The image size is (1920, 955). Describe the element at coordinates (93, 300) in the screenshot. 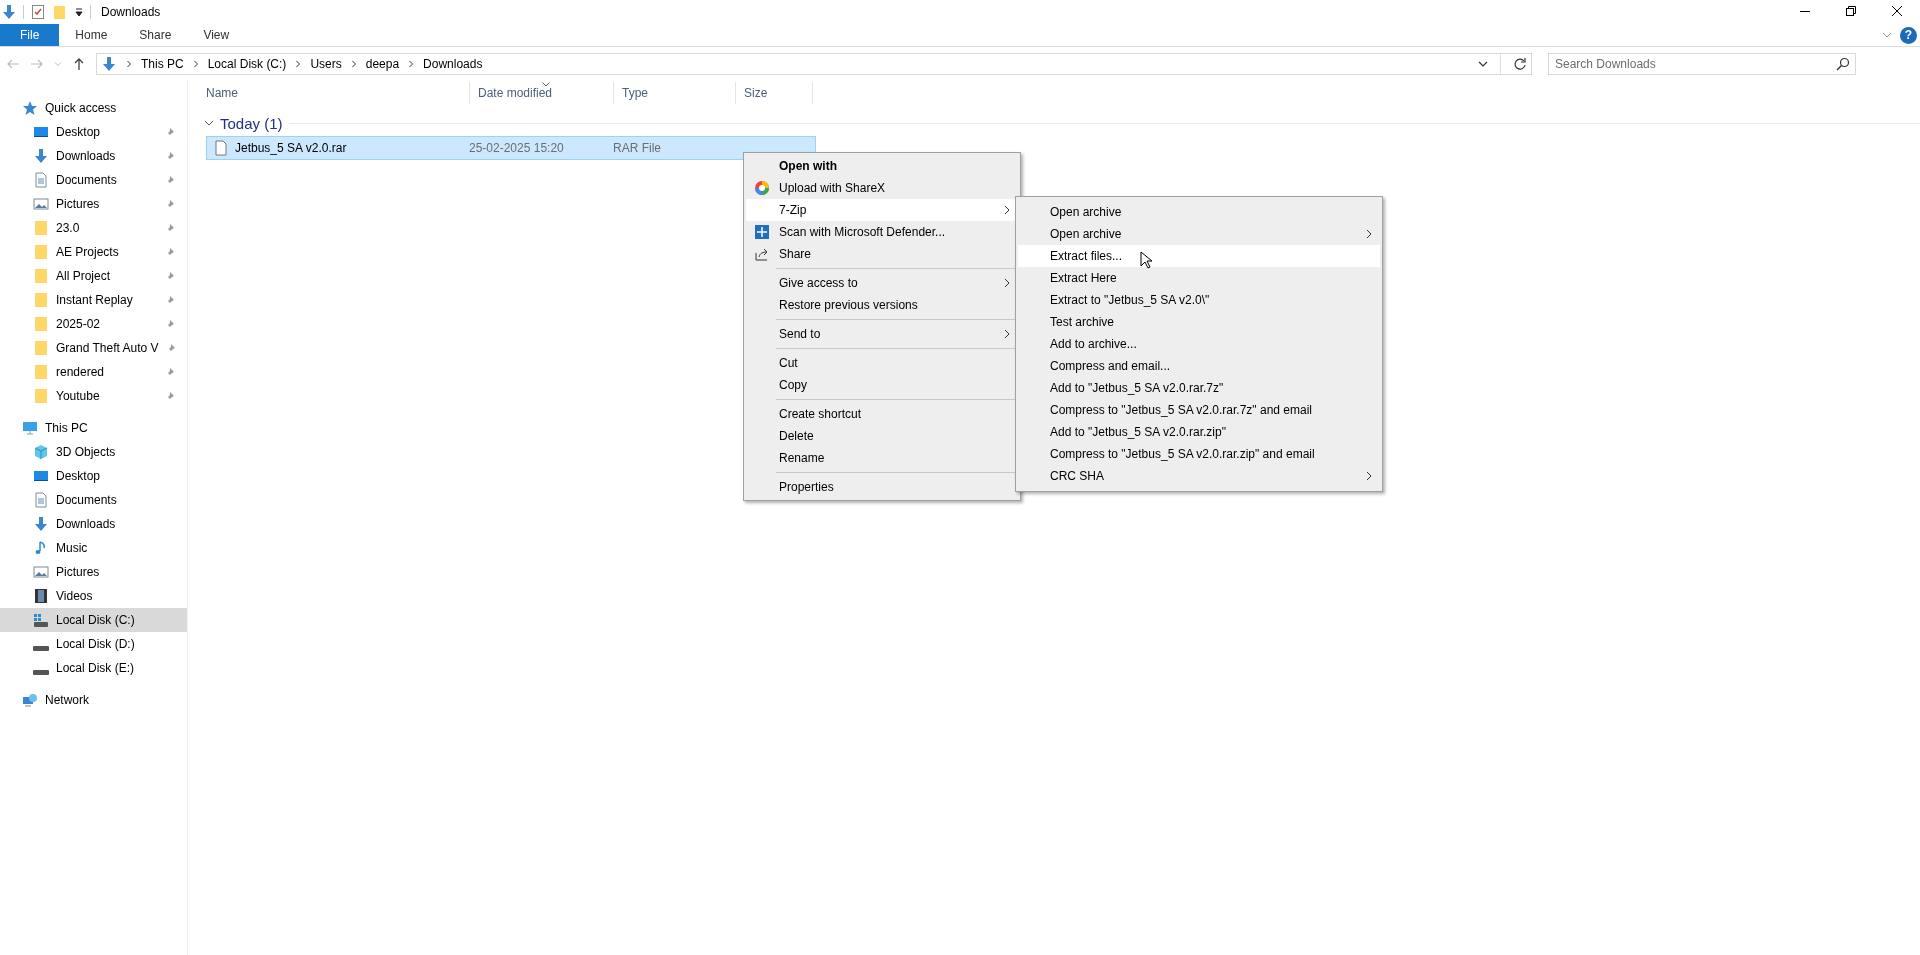

I see `nav-item: Instant Replay` at that location.